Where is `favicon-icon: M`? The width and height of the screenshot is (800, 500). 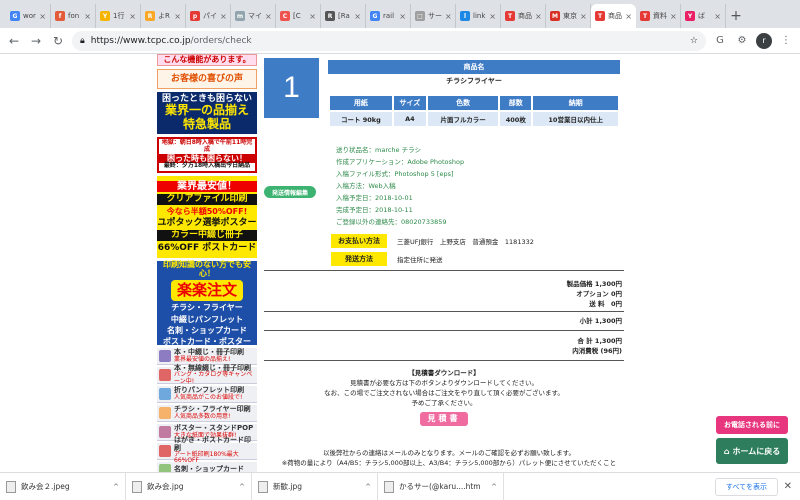
favicon-icon: M is located at coordinates (555, 16).